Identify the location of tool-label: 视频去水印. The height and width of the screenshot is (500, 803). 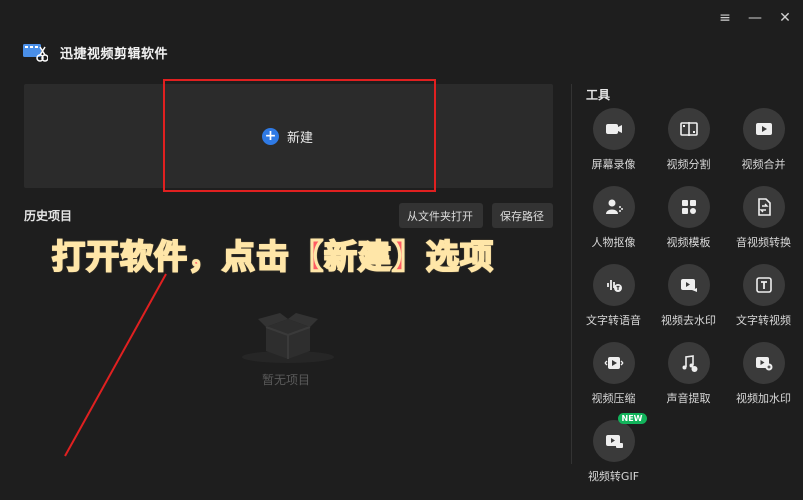
(688, 320).